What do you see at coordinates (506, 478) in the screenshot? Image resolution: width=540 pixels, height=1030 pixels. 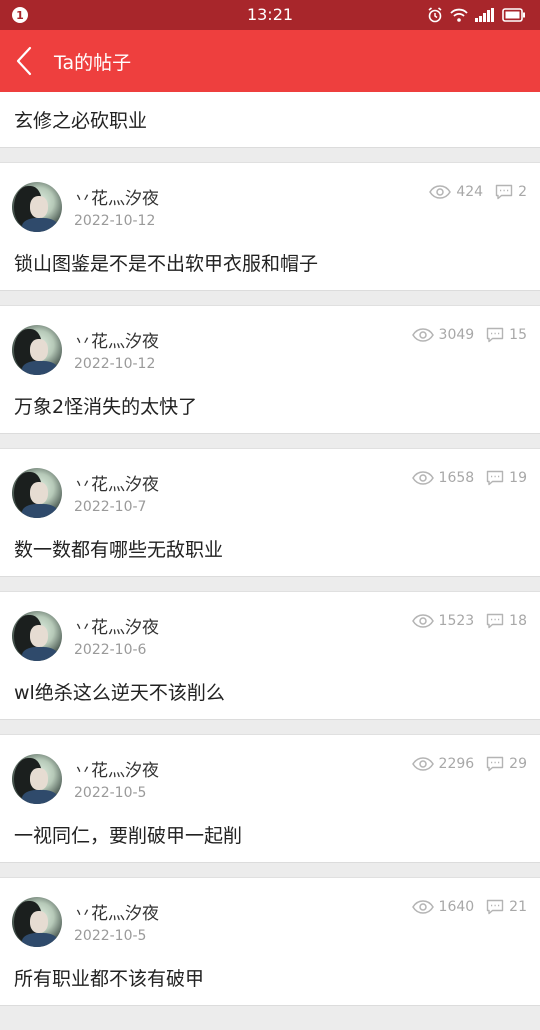 I see `comment-count: 19` at bounding box center [506, 478].